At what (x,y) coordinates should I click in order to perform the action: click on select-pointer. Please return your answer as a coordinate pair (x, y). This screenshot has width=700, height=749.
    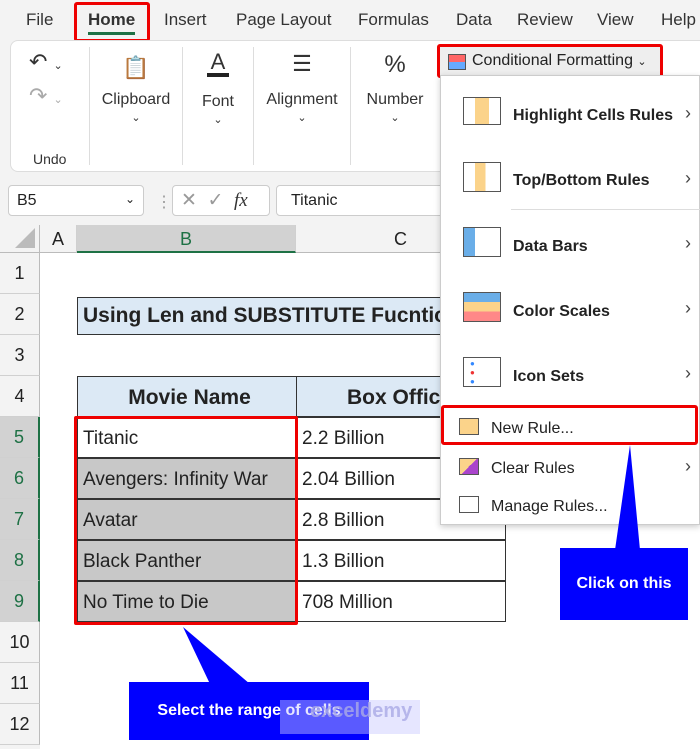
    Looking at the image, I should click on (216, 655).